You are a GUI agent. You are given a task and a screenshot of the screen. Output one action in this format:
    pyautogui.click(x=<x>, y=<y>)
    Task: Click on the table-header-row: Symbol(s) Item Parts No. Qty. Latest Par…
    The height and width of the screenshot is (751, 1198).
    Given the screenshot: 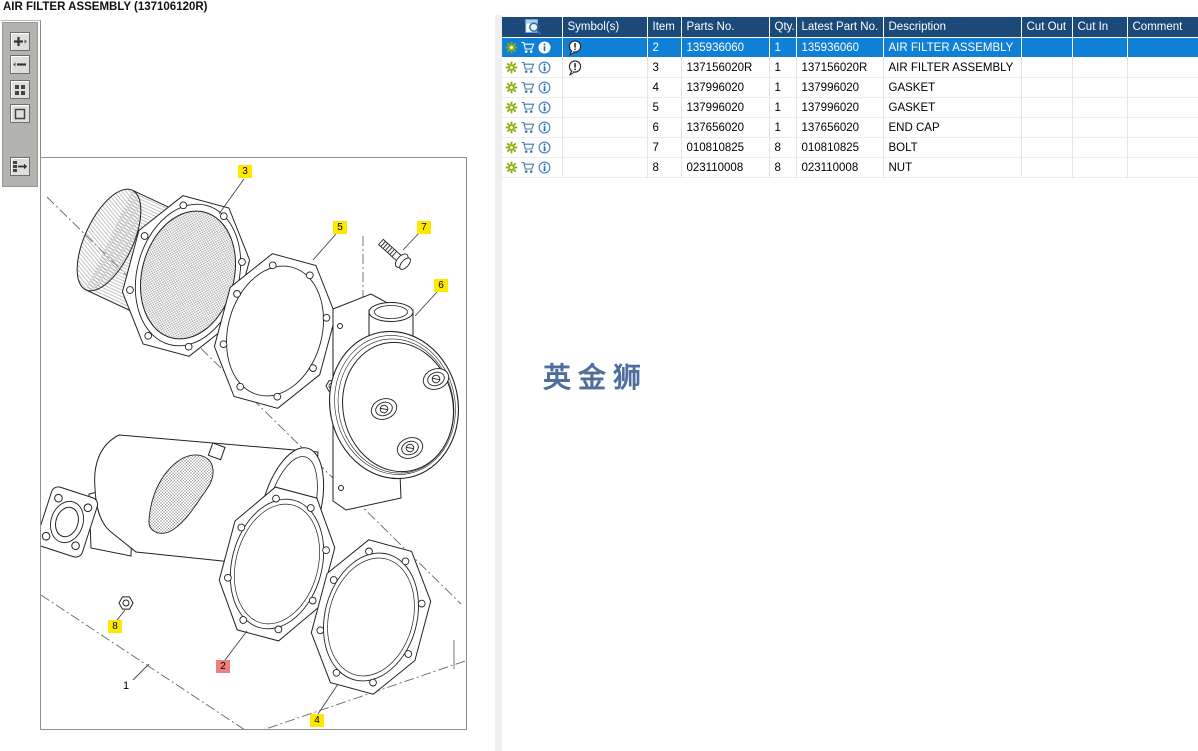 What is the action you would take?
    pyautogui.click(x=850, y=27)
    